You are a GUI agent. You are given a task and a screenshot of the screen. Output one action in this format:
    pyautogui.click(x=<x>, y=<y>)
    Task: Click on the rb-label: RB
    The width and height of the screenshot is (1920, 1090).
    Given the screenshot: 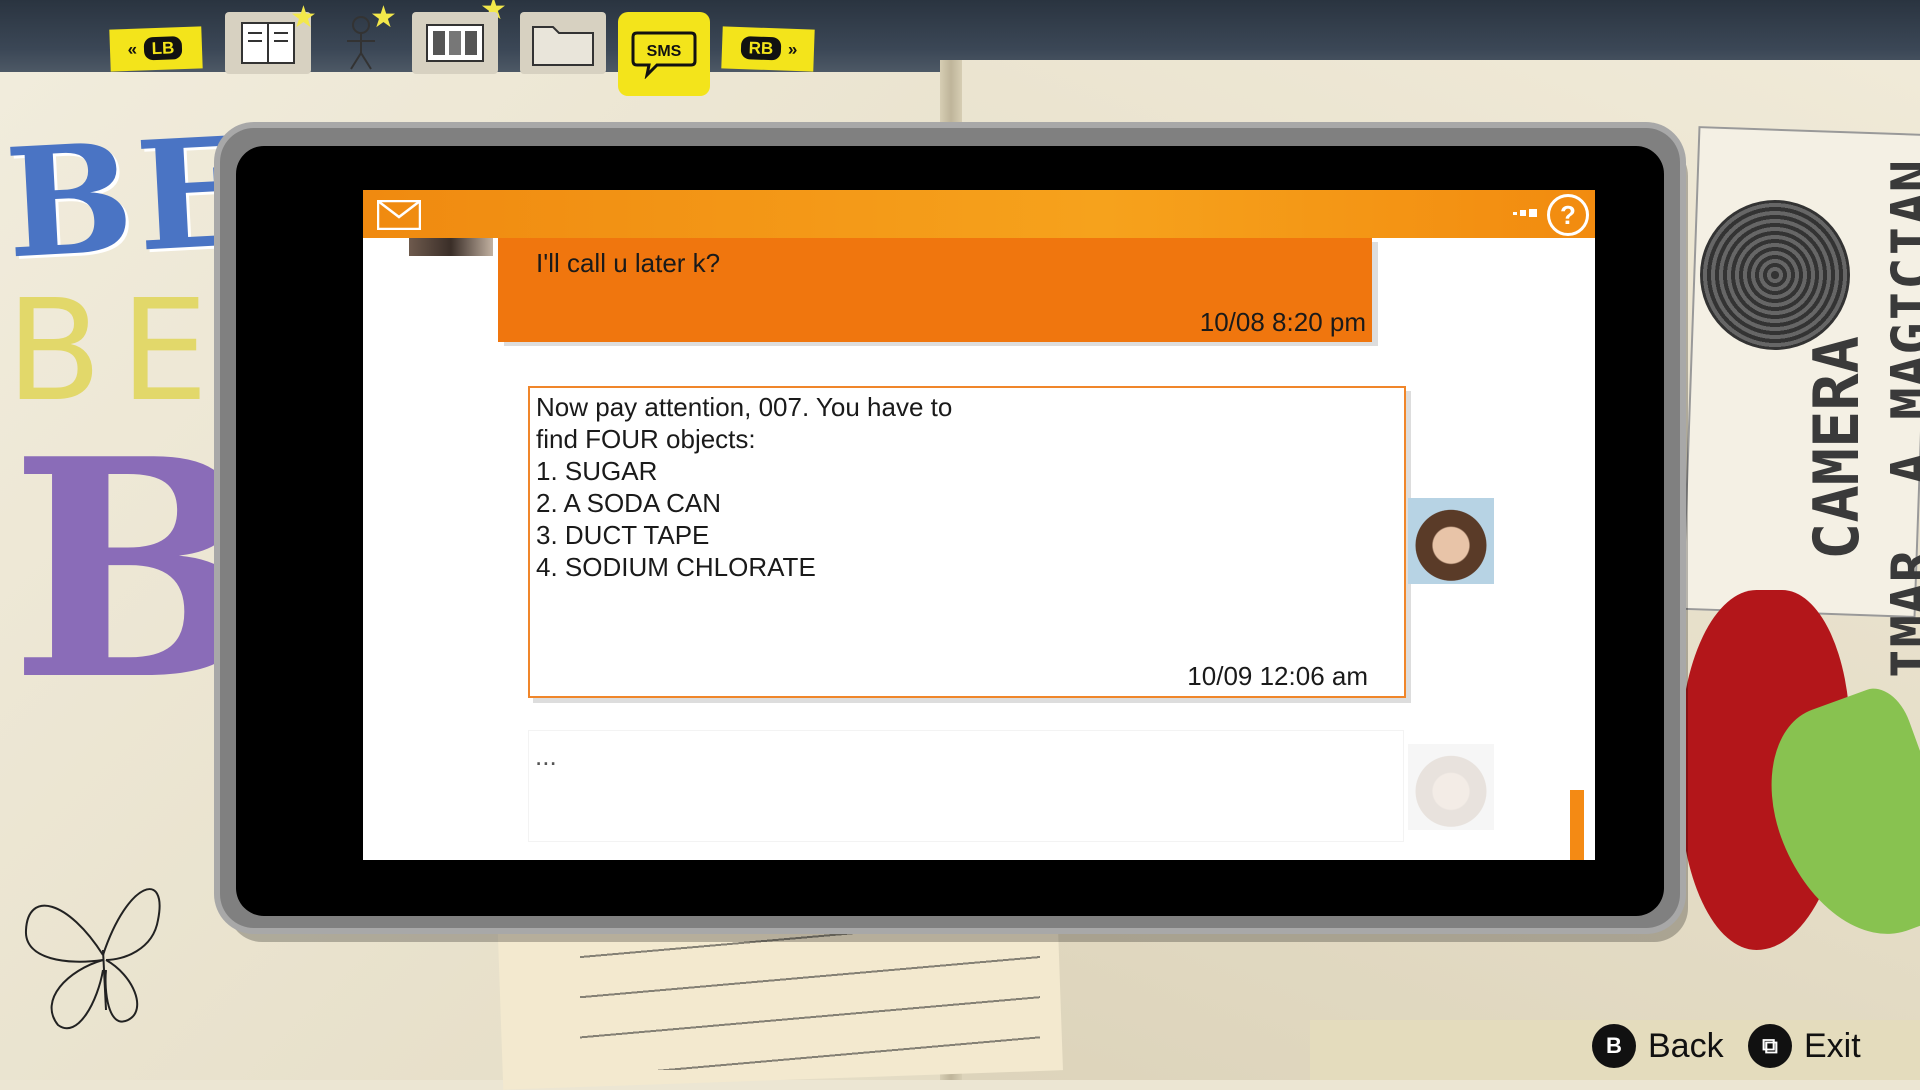 What is the action you would take?
    pyautogui.click(x=761, y=48)
    